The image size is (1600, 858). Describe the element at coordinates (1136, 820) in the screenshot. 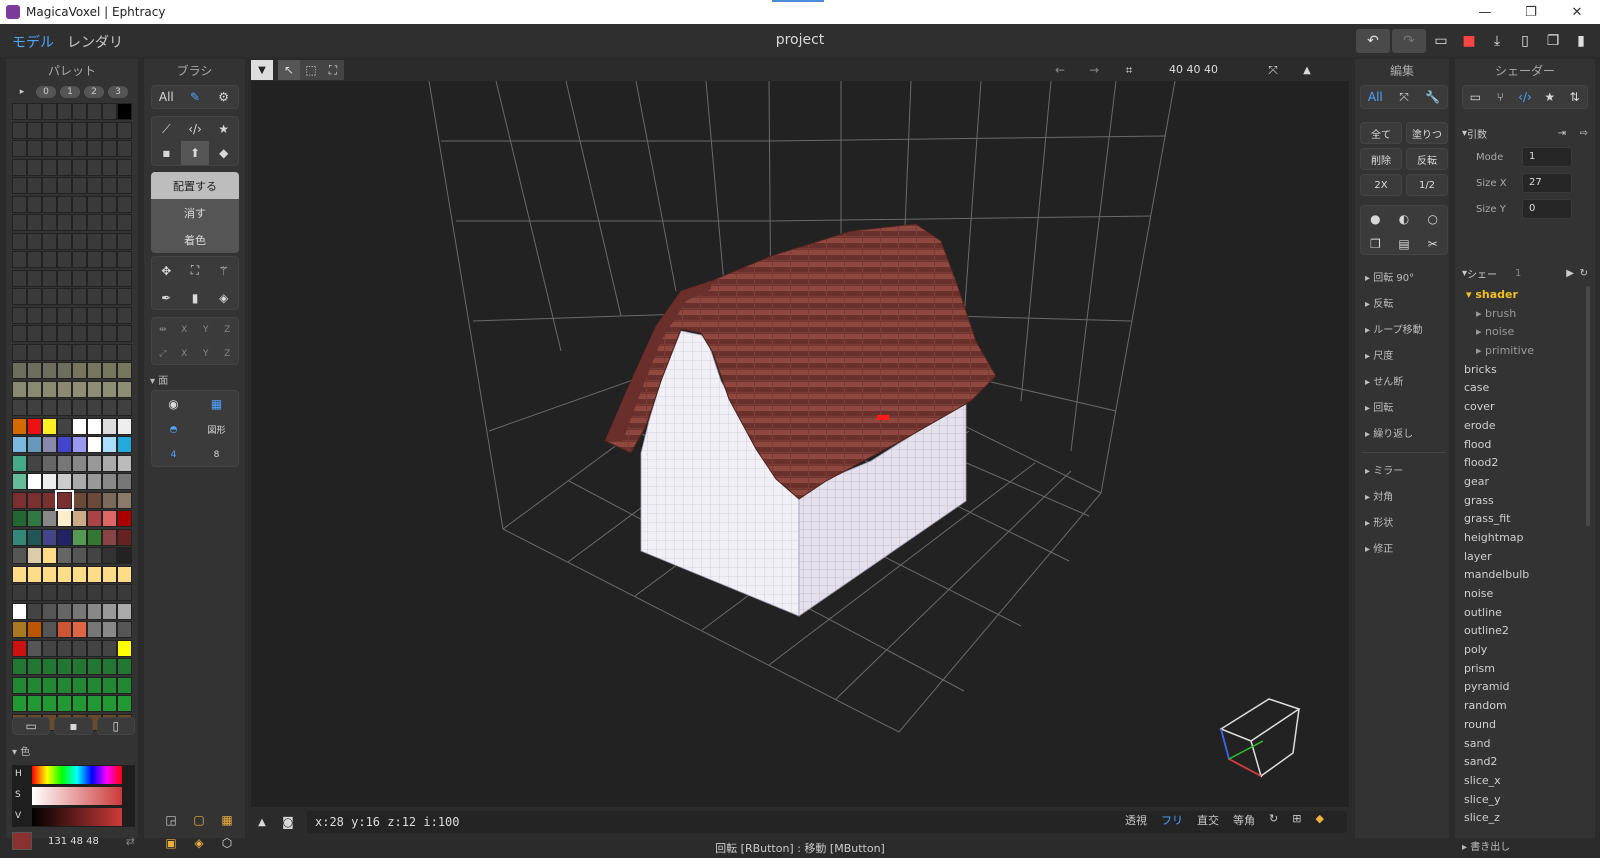

I see `mode-perspective: 透視` at that location.